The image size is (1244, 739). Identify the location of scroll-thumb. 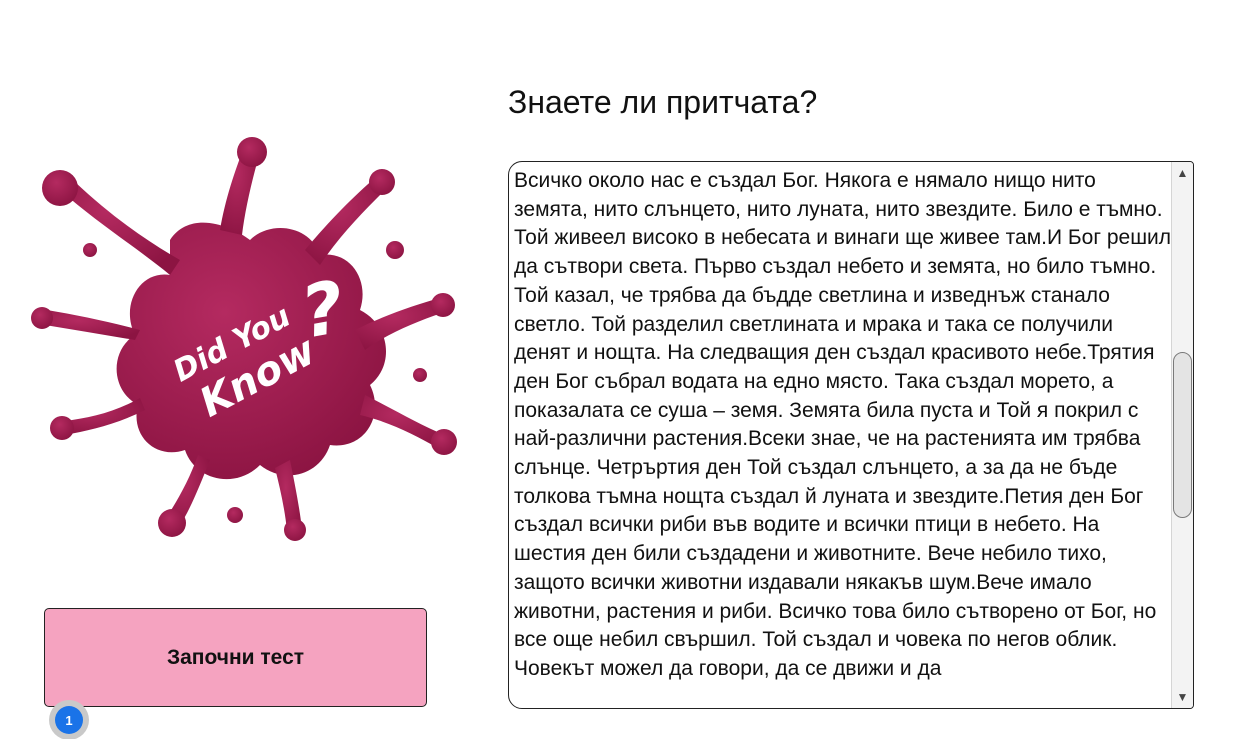
(1182, 435).